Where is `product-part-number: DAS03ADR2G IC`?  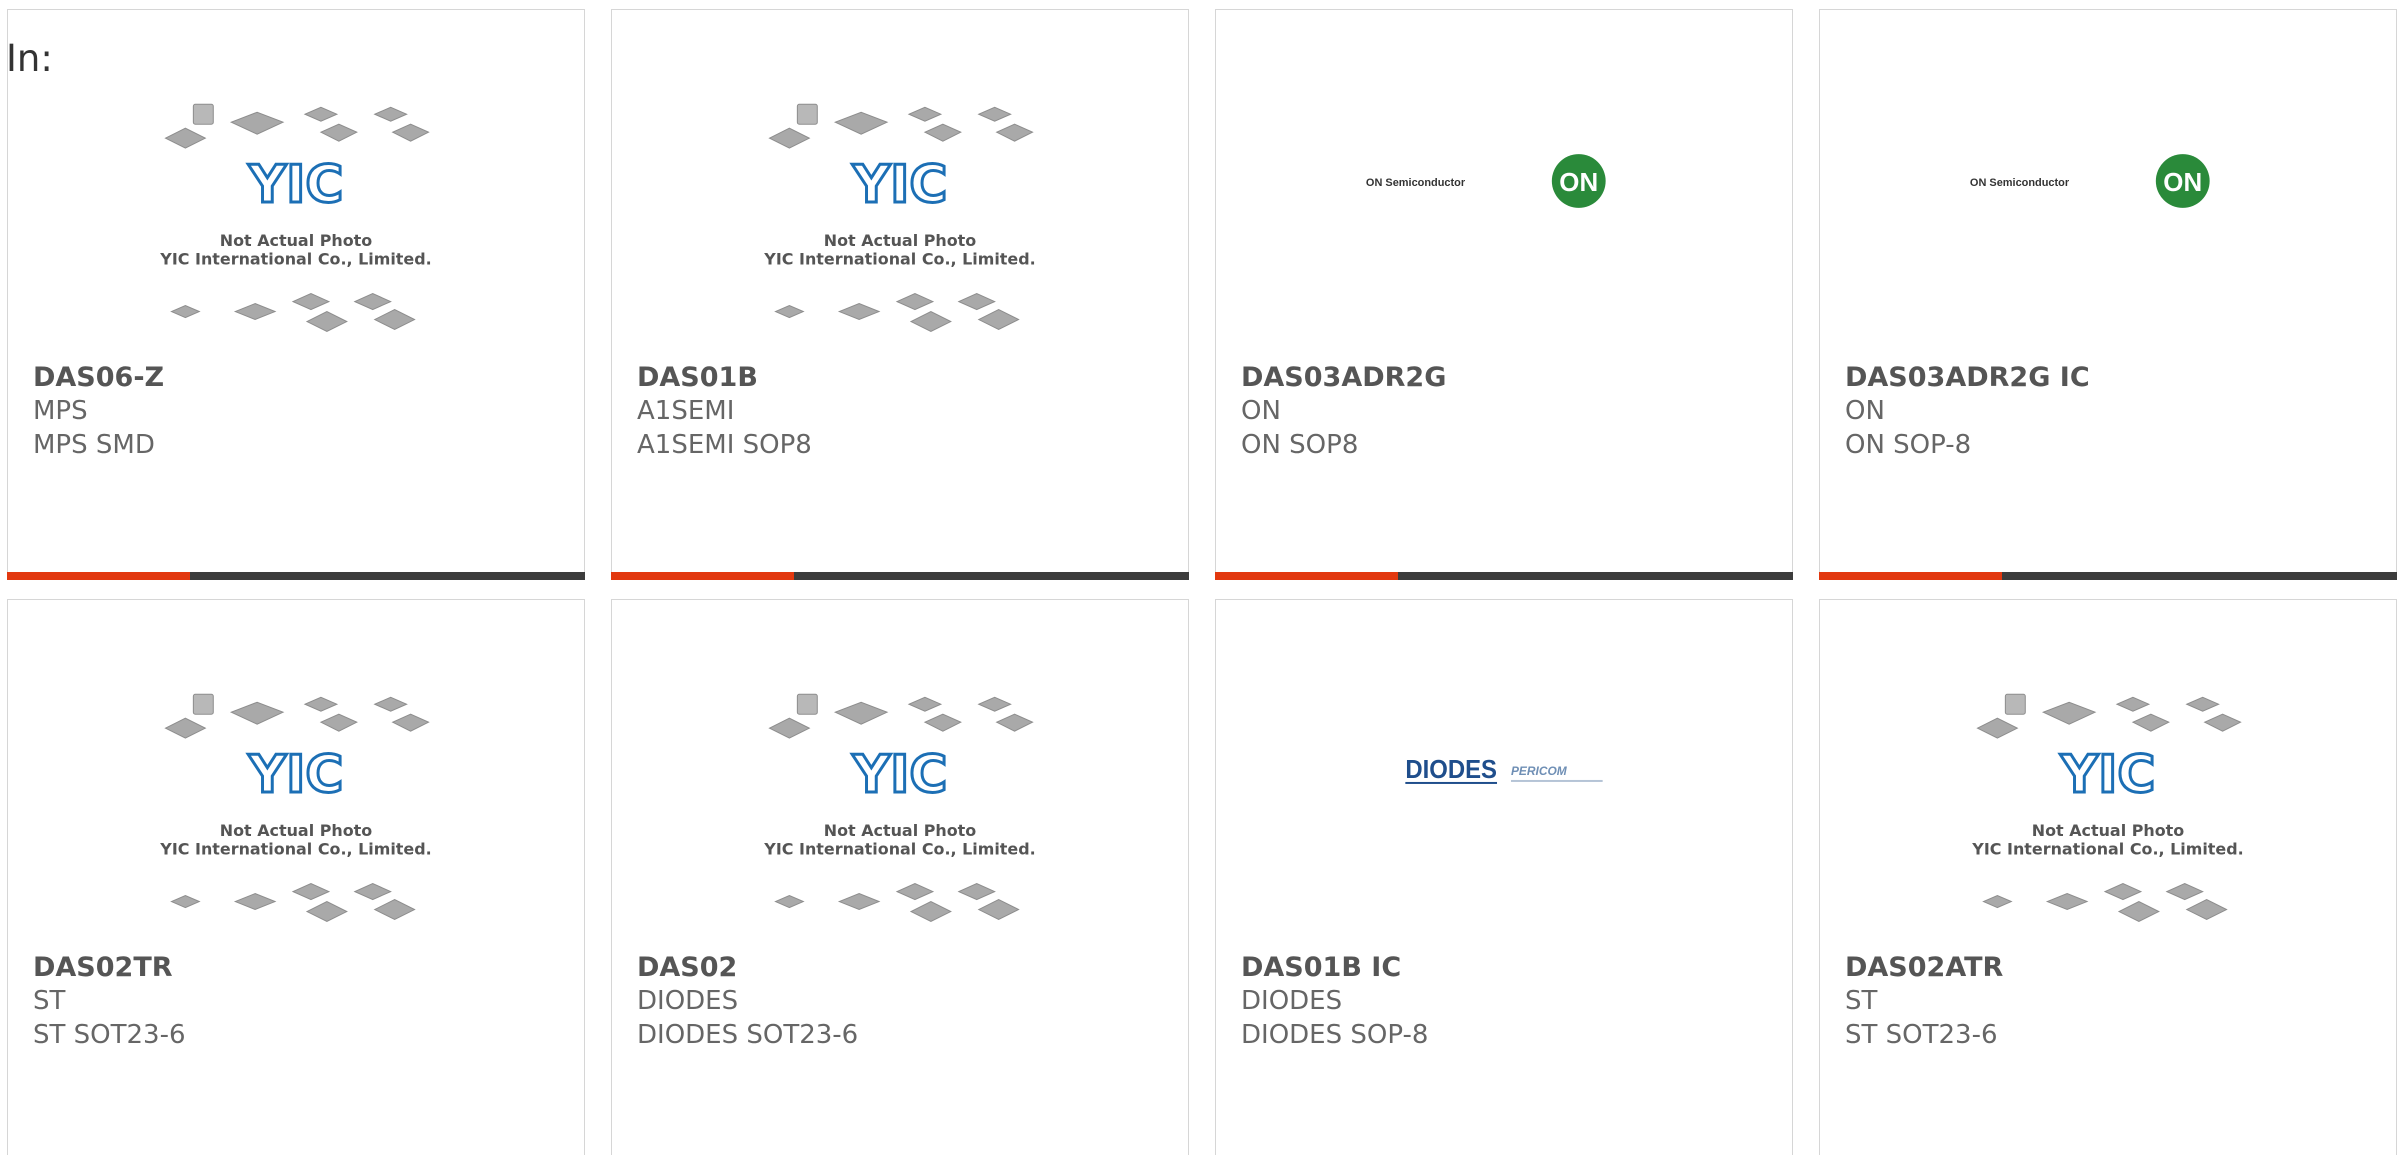 product-part-number: DAS03ADR2G IC is located at coordinates (1967, 377).